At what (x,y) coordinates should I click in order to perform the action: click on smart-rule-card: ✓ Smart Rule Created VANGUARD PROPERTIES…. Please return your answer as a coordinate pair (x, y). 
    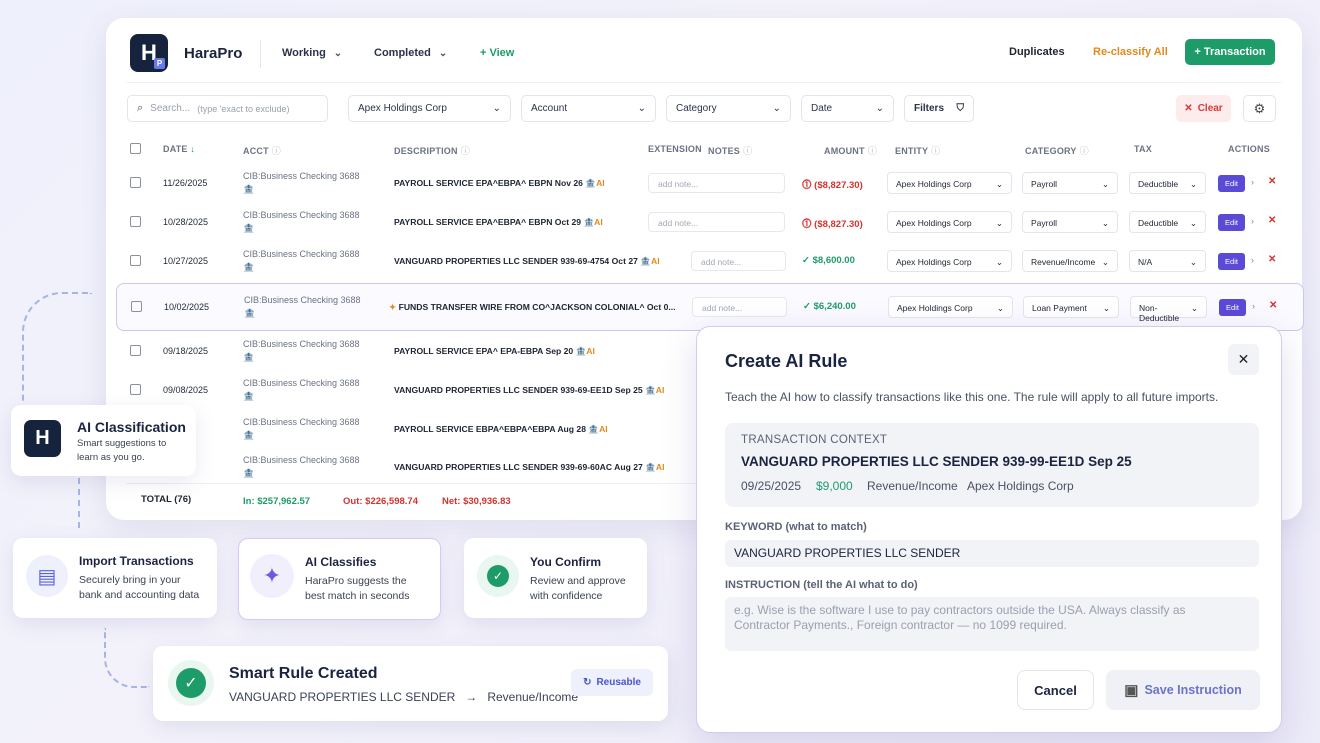
    Looking at the image, I should click on (410, 683).